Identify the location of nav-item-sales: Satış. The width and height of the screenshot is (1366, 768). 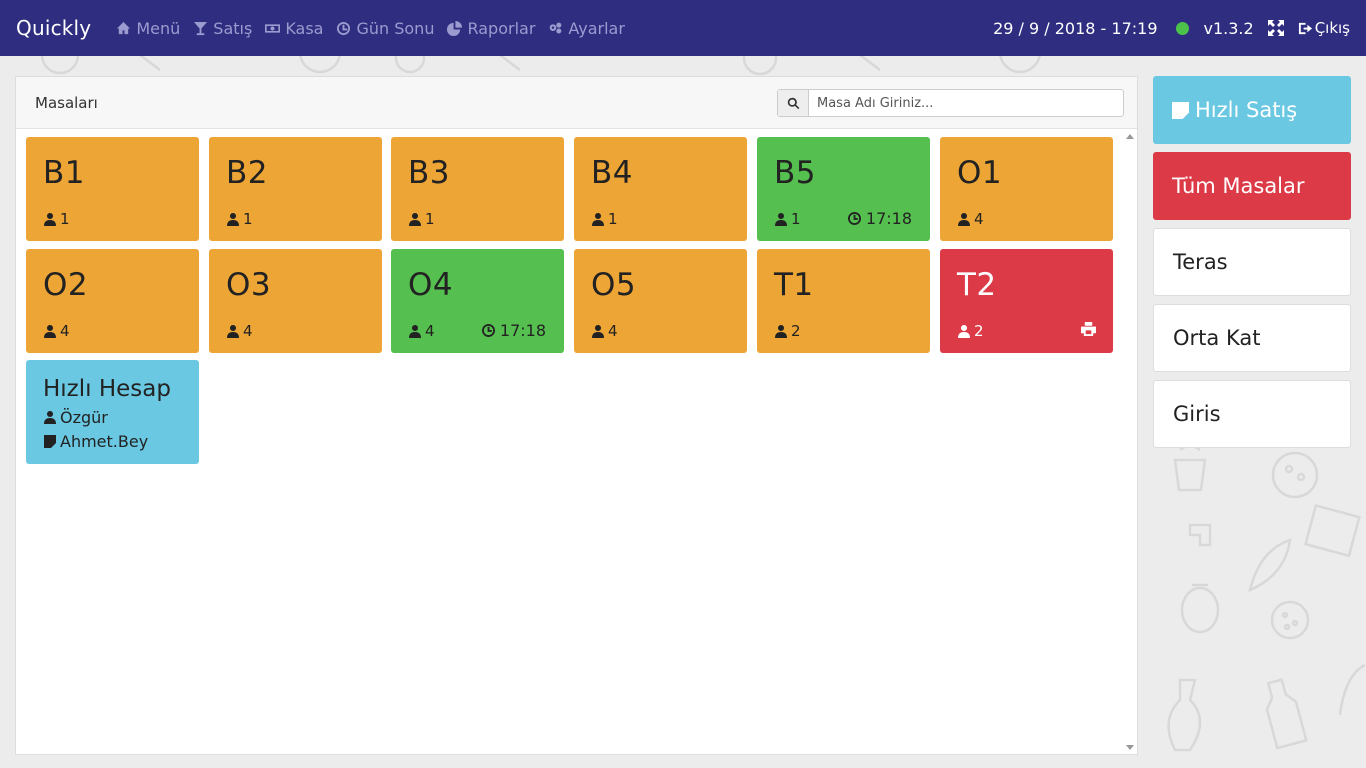
(222, 28).